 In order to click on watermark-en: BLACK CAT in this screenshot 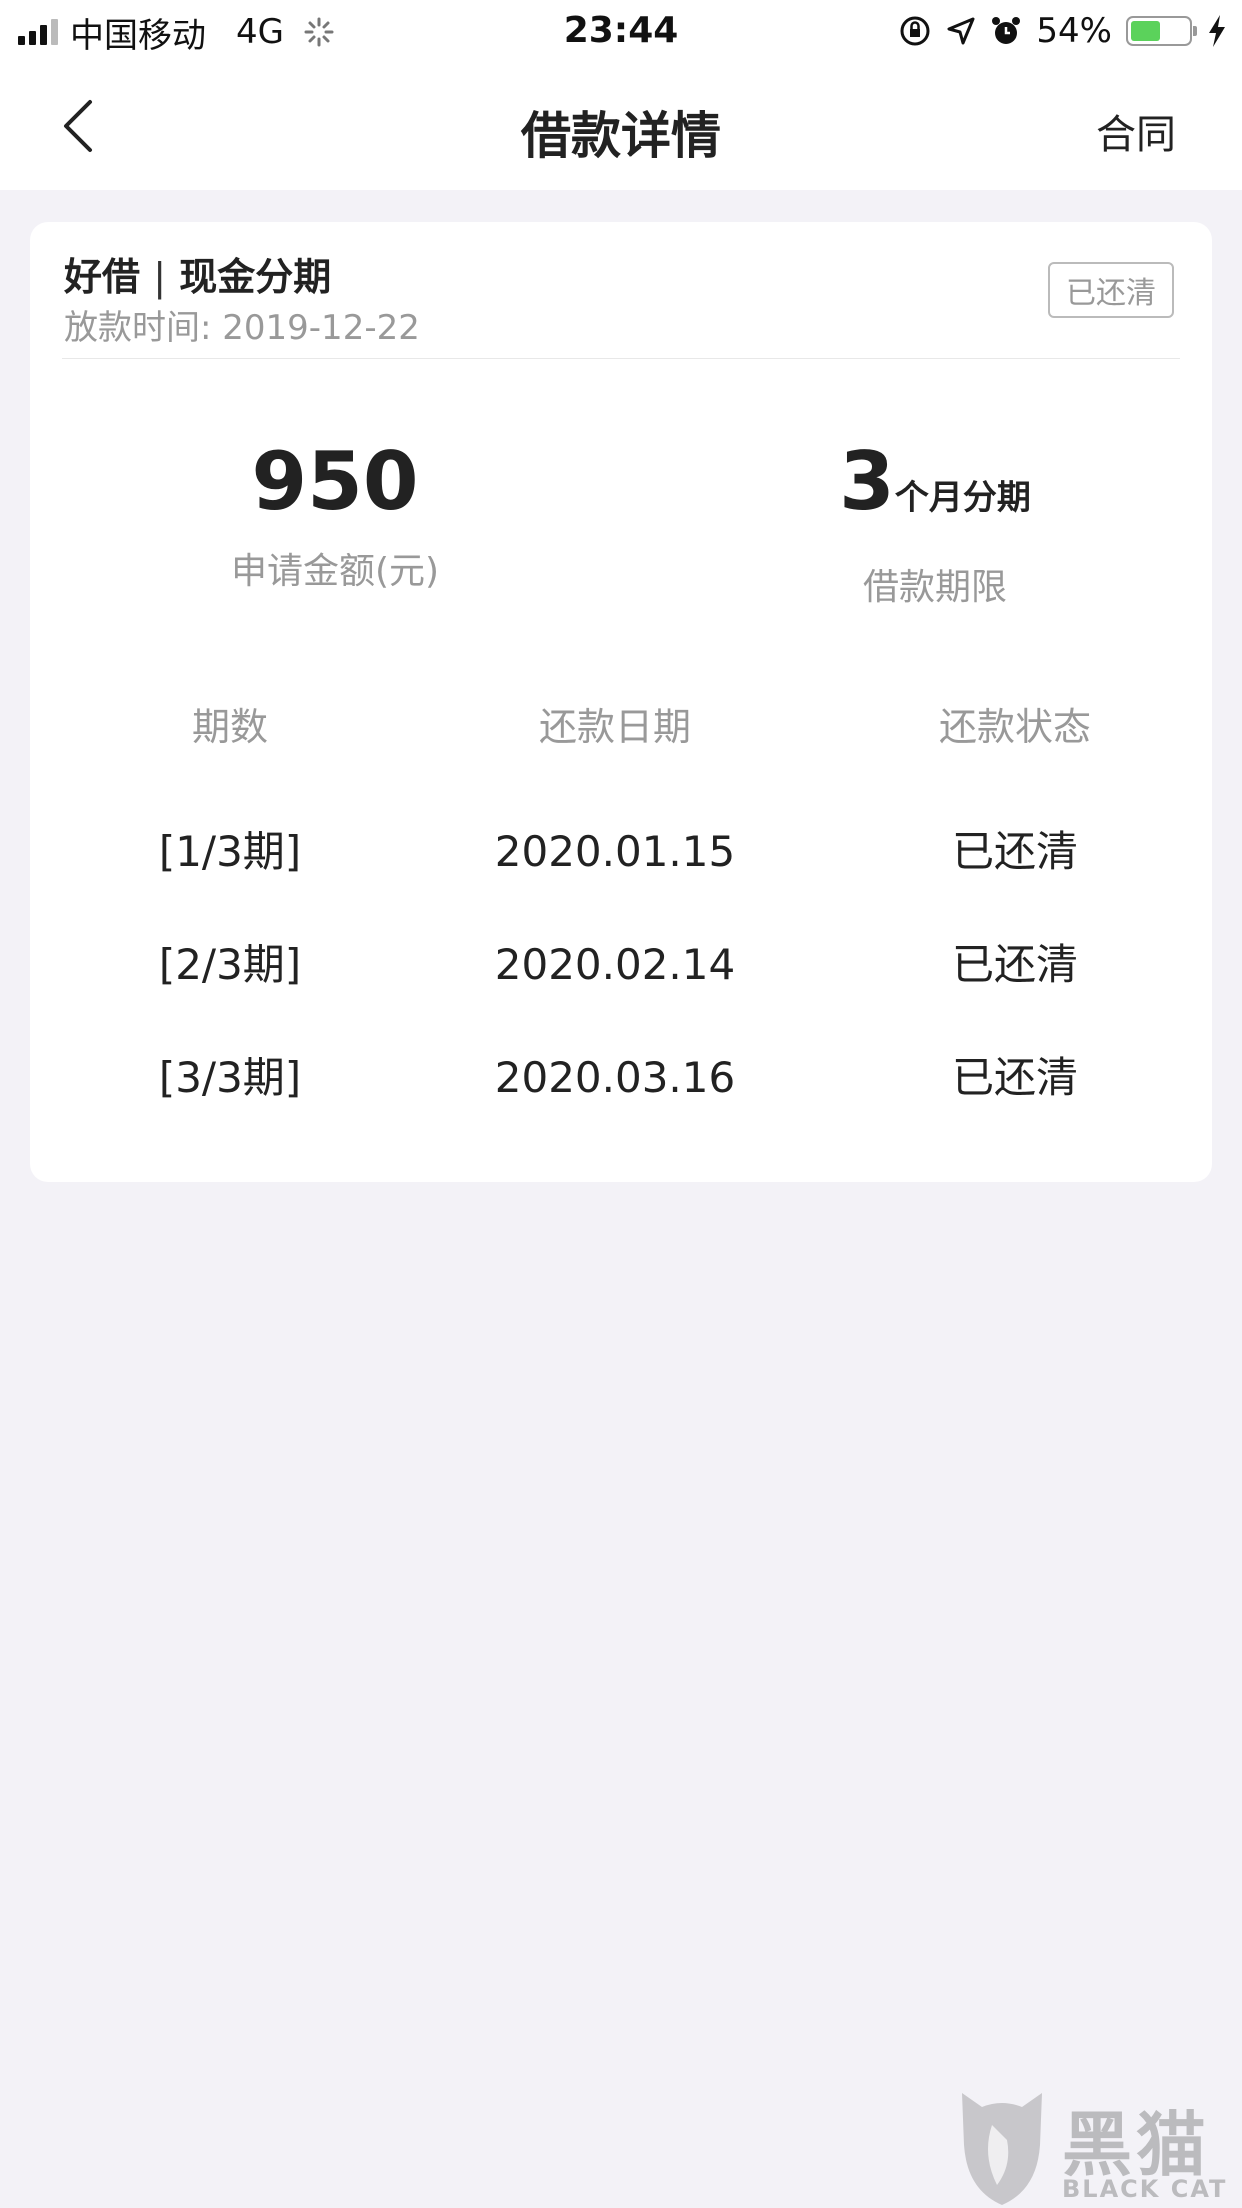, I will do `click(1145, 2189)`.